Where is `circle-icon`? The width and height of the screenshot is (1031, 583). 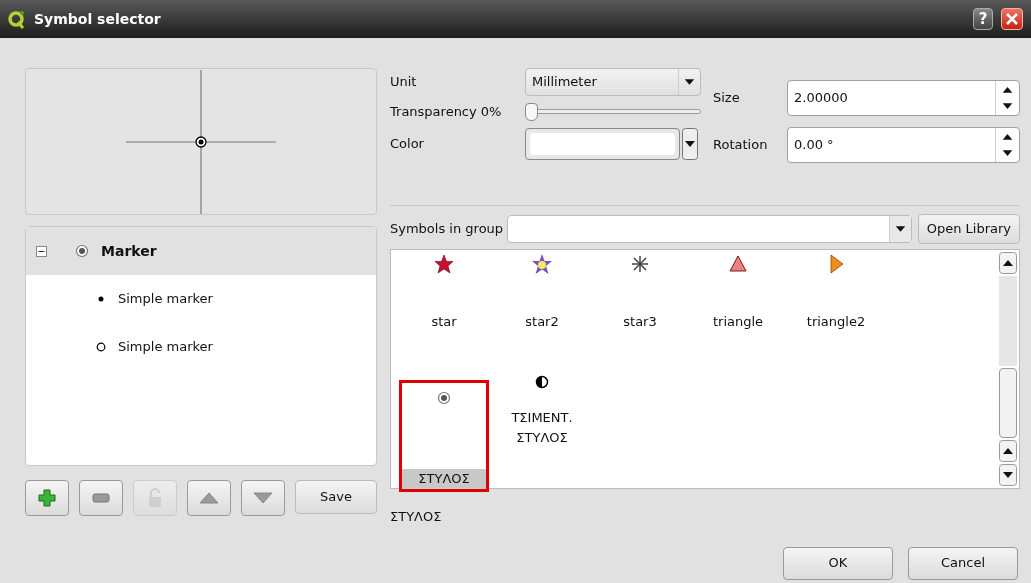 circle-icon is located at coordinates (101, 347).